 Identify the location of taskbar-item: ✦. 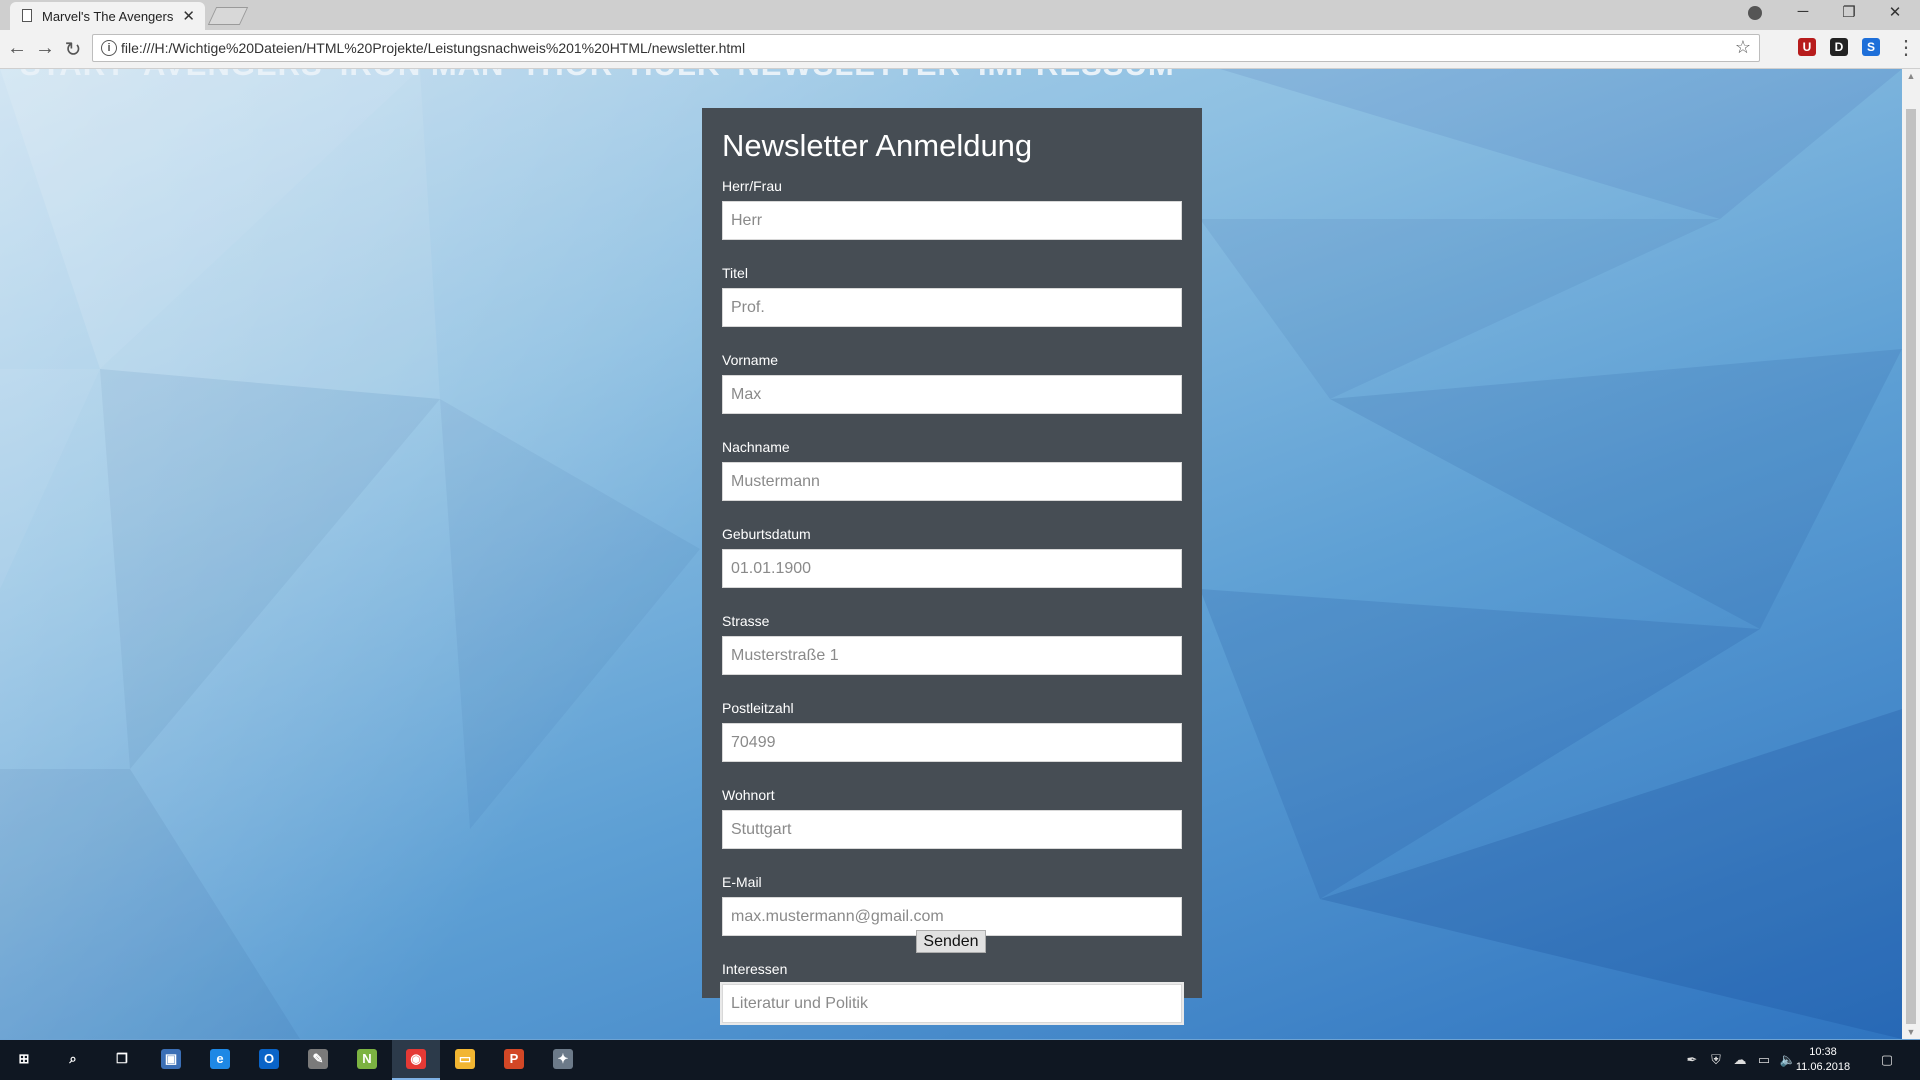
(563, 1060).